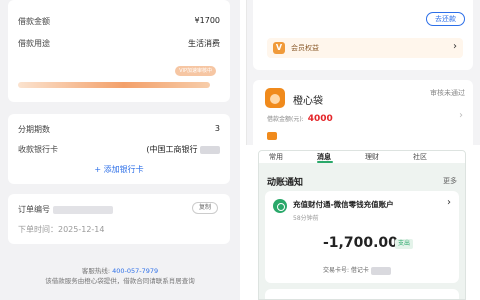  Describe the element at coordinates (114, 85) in the screenshot. I see `review-progress-bar` at that location.